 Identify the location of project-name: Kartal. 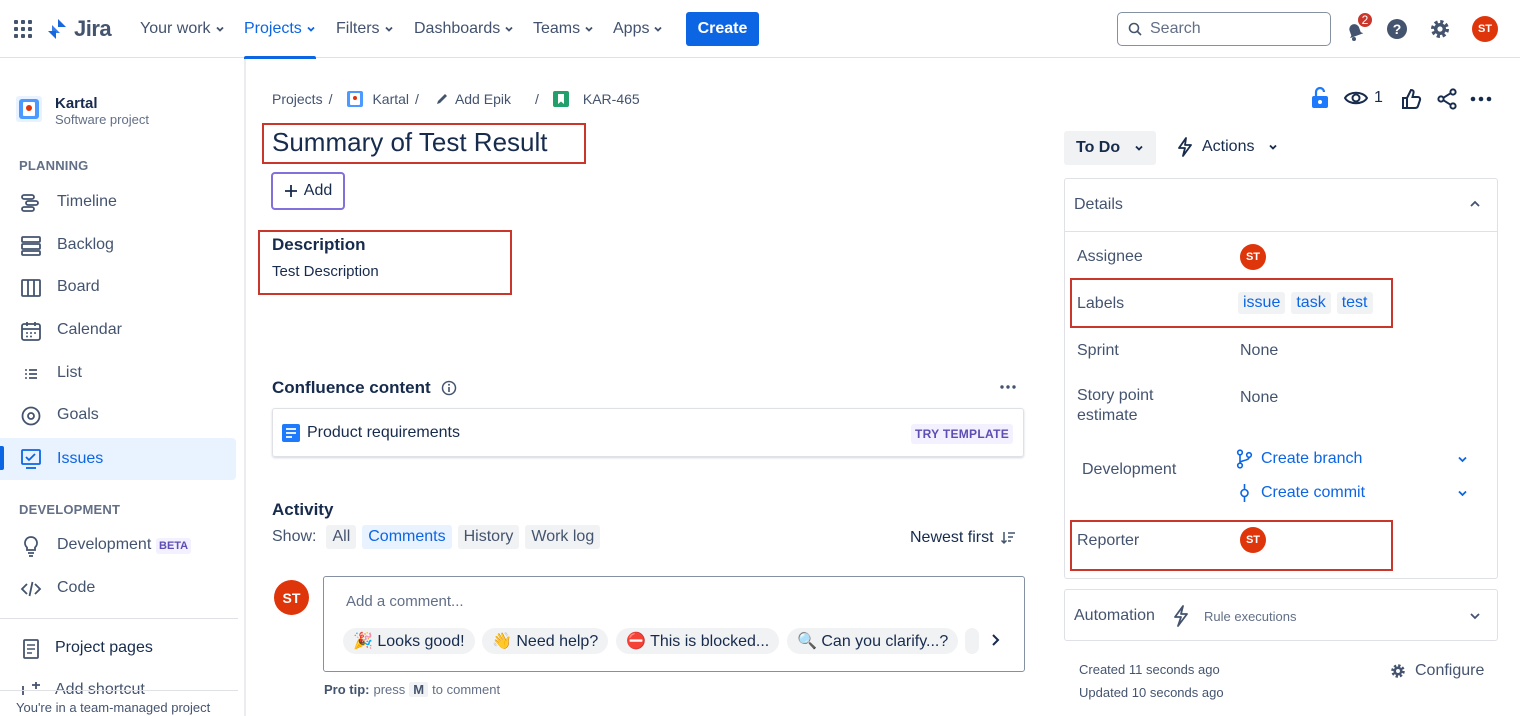
(76, 103).